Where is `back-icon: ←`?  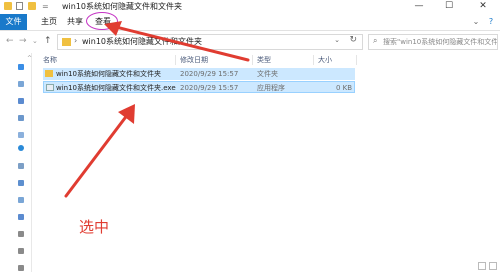
back-icon: ← is located at coordinates (10, 41).